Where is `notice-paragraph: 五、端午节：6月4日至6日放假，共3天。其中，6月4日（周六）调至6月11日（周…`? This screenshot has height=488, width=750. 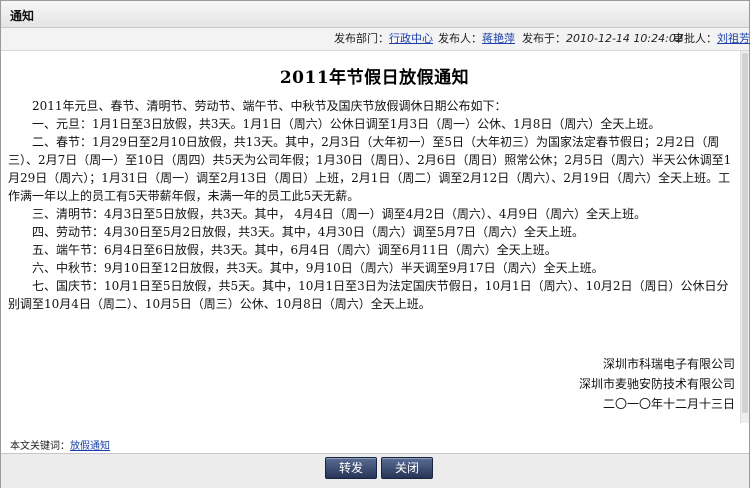
notice-paragraph: 五、端午节：6月4日至6日放假，共3天。其中，6月4日（周六）调至6月11日（周… is located at coordinates (294, 250).